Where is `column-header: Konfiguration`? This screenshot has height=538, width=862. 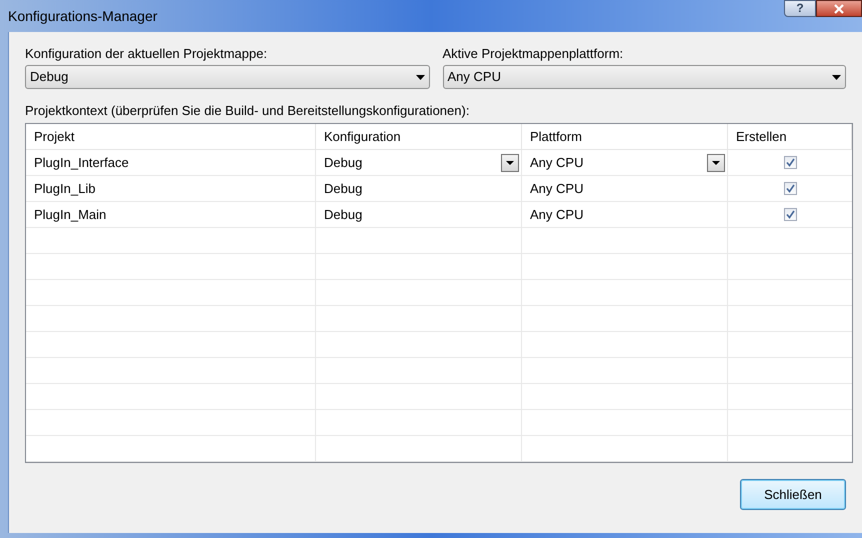 column-header: Konfiguration is located at coordinates (419, 136).